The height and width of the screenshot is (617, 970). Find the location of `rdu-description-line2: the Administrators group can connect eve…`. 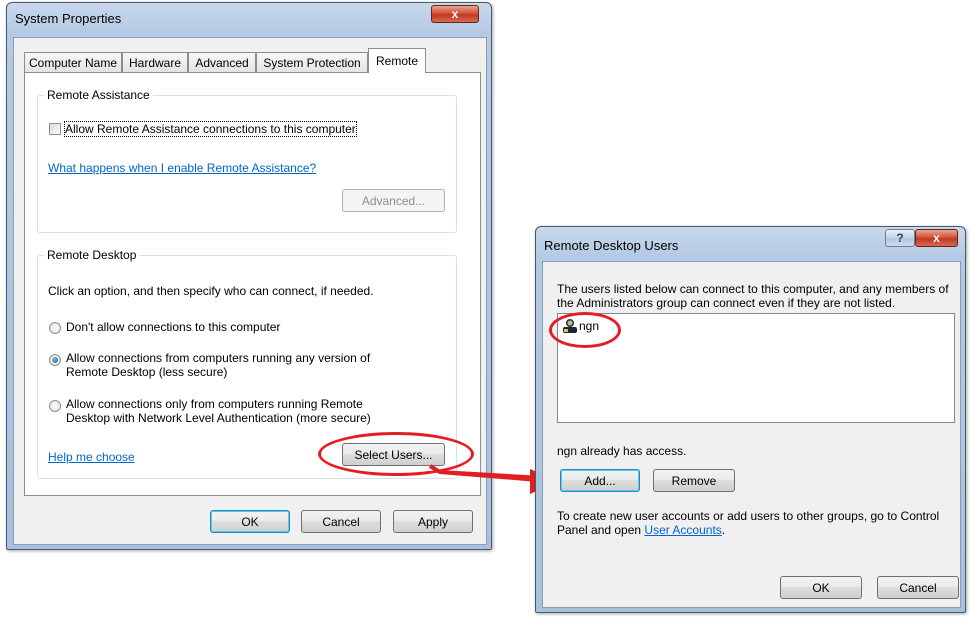

rdu-description-line2: the Administrators group can connect eve… is located at coordinates (726, 303).